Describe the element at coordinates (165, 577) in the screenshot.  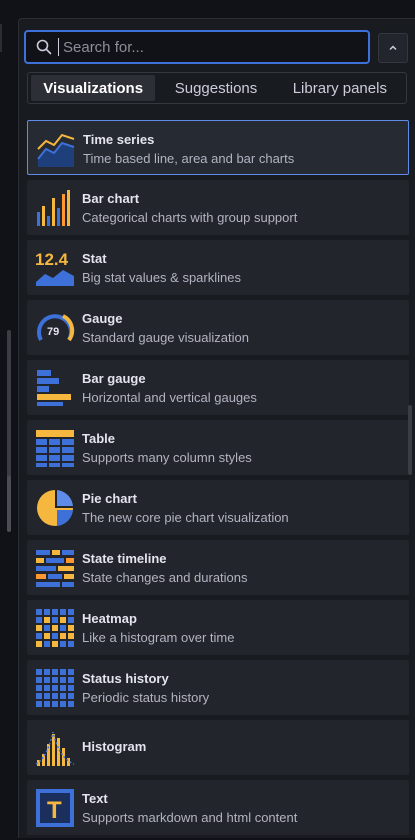
I see `viz-item-description: State changes and durations` at that location.